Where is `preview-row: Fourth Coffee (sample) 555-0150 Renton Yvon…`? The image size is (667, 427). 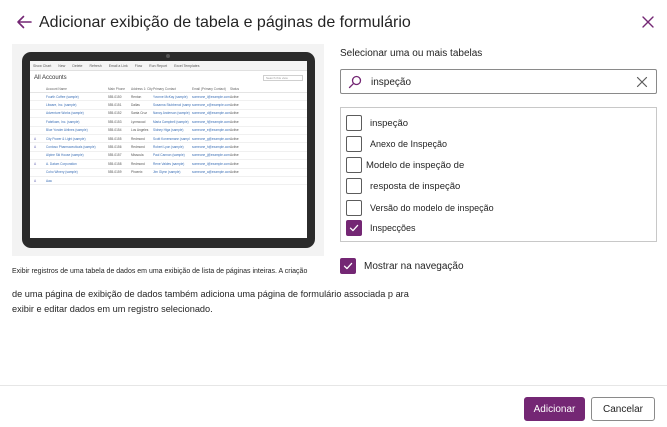
preview-row: Fourth Coffee (sample) 555-0150 Renton Yvon… is located at coordinates (168, 97).